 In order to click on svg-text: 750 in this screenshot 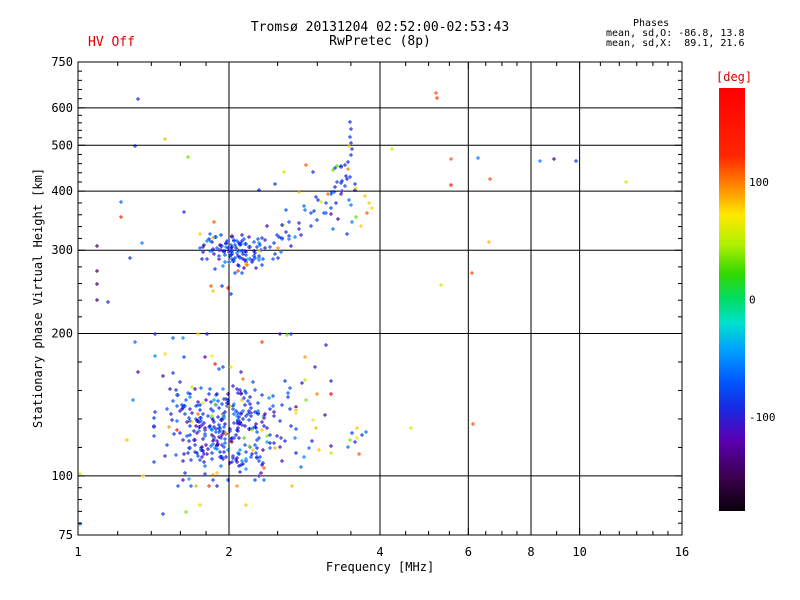, I will do `click(62, 62)`.